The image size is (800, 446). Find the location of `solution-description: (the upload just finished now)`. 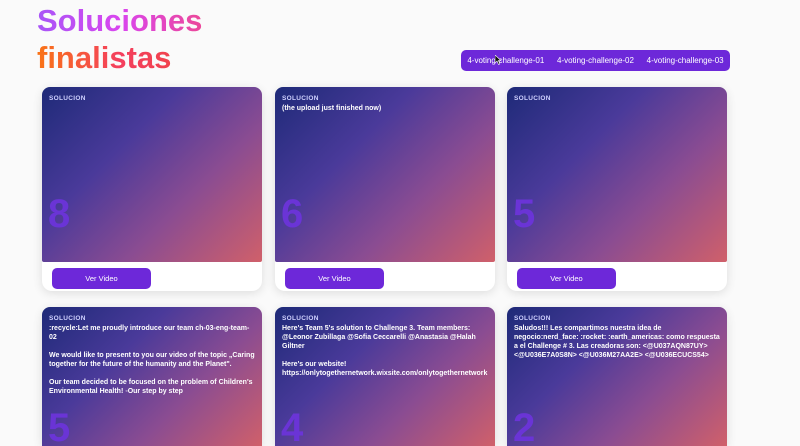

solution-description: (the upload just finished now) is located at coordinates (332, 108).